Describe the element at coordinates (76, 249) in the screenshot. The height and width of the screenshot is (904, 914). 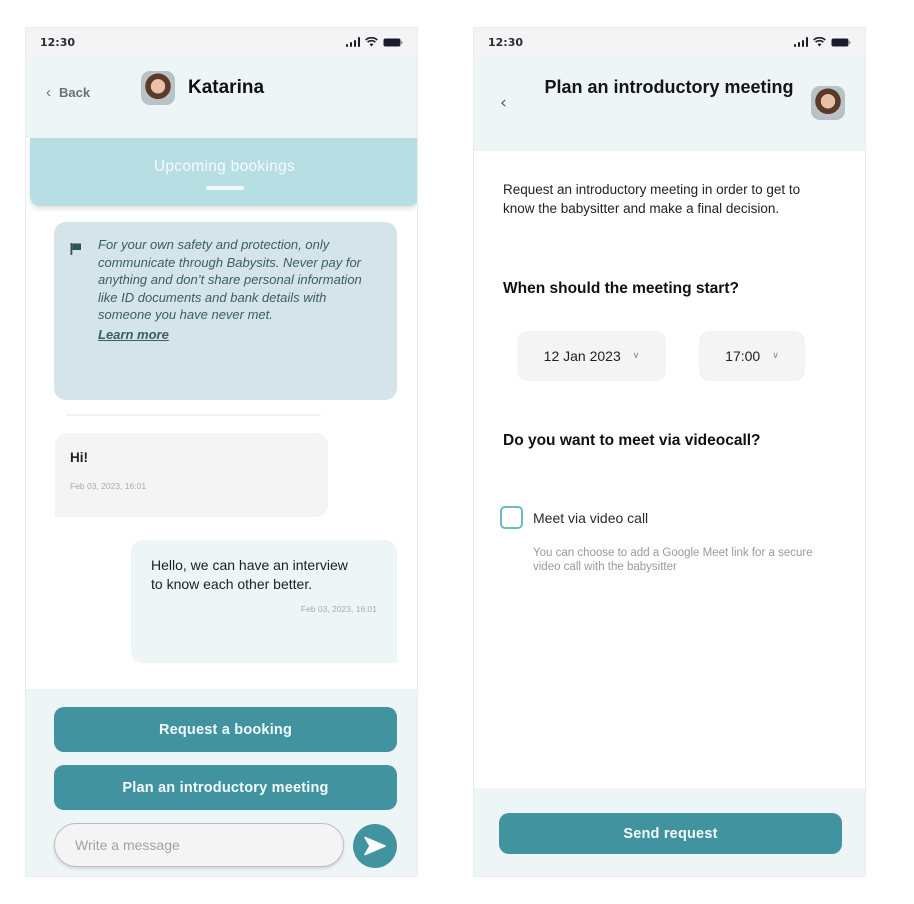
I see `flag-icon` at that location.